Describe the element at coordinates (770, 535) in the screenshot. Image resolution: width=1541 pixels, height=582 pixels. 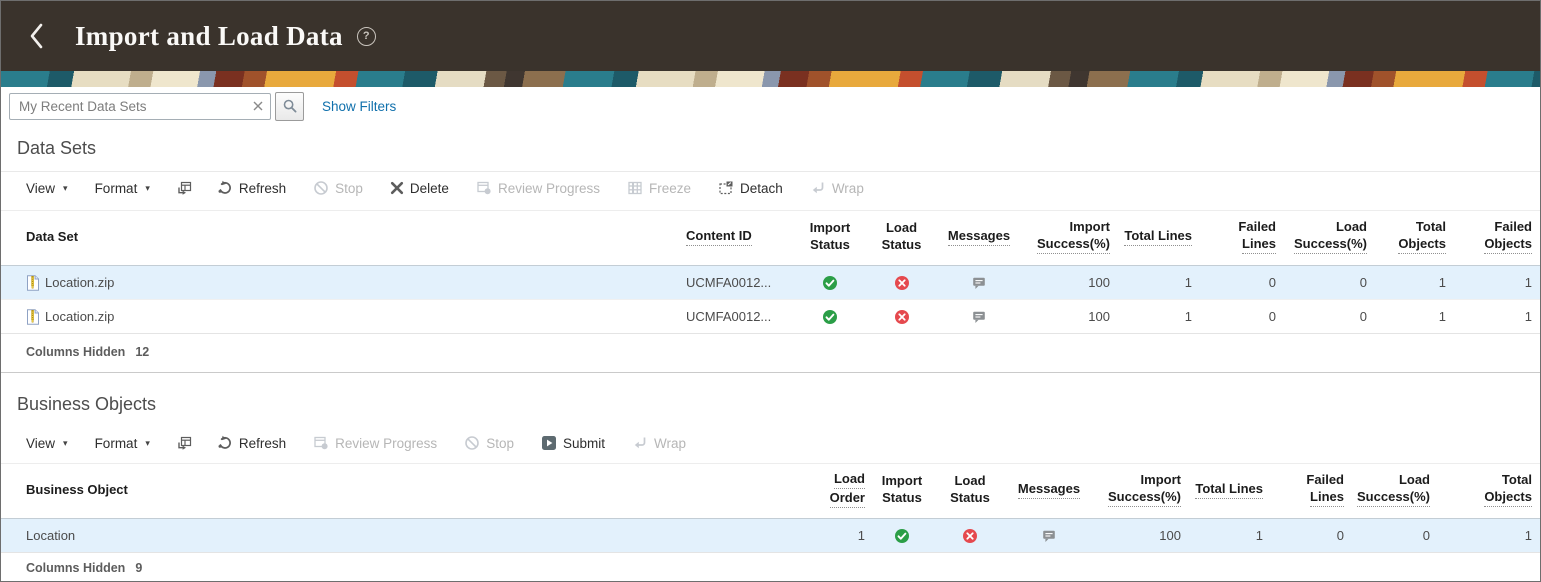
I see `table-row: Location 1 100 1 0 0 1` at that location.